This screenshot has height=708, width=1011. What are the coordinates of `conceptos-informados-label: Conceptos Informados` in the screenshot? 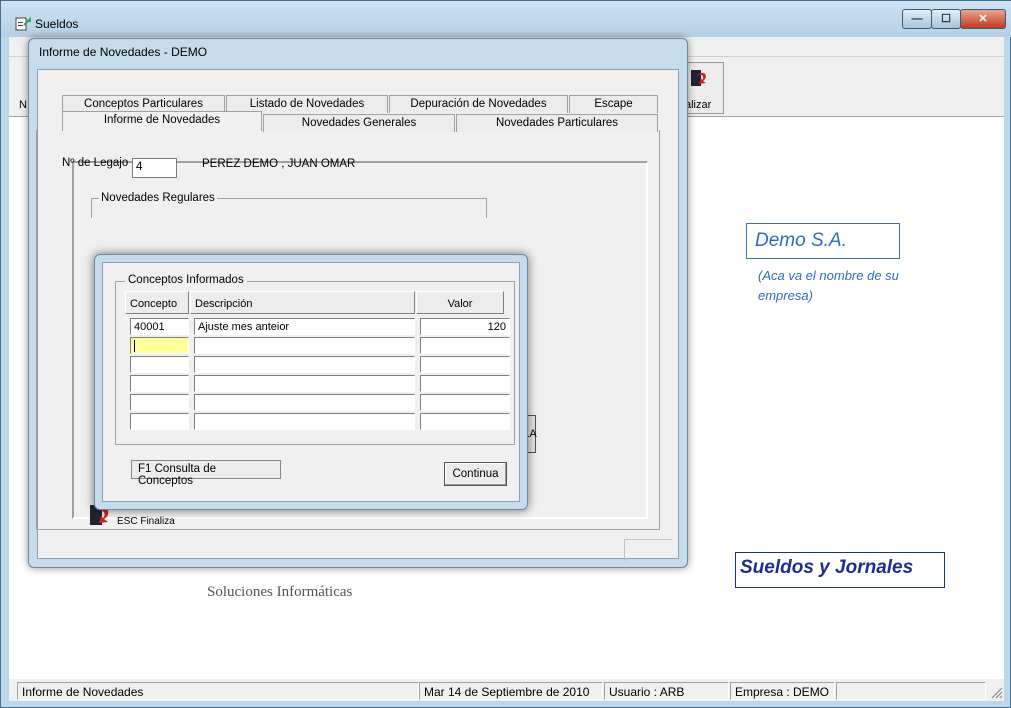 It's located at (186, 280).